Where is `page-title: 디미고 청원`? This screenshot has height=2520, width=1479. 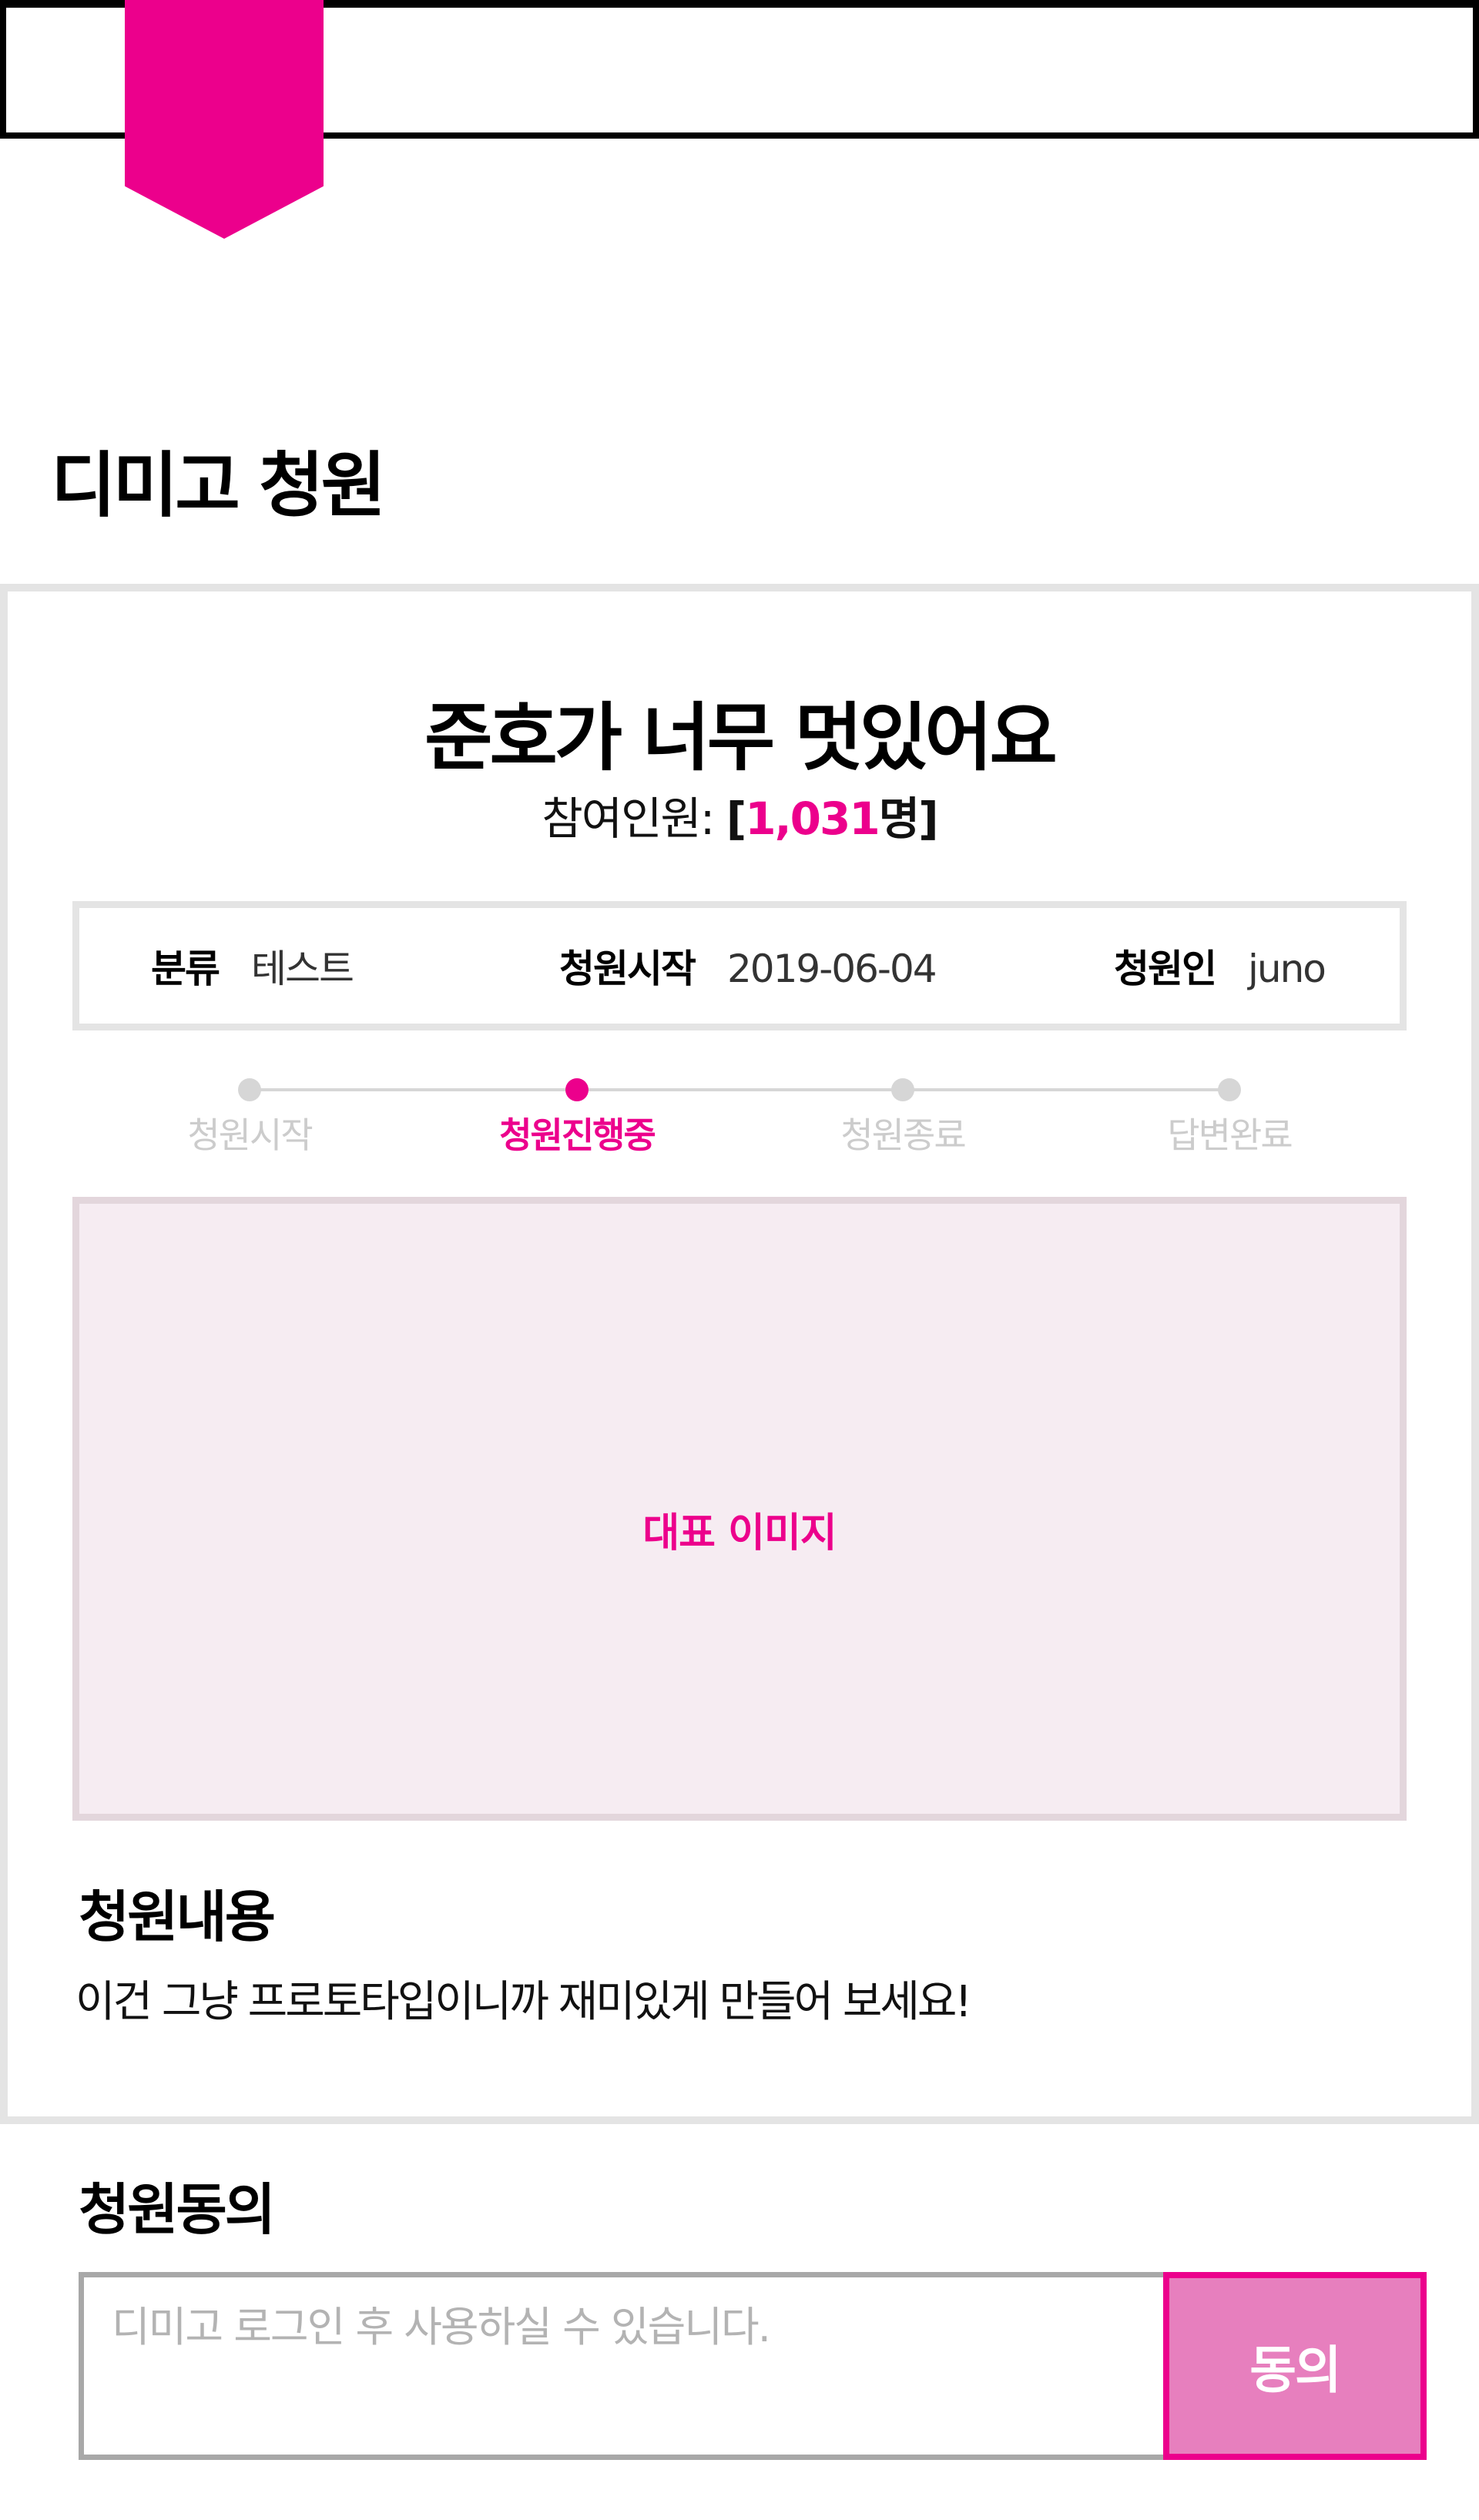
page-title: 디미고 청원 is located at coordinates (218, 486).